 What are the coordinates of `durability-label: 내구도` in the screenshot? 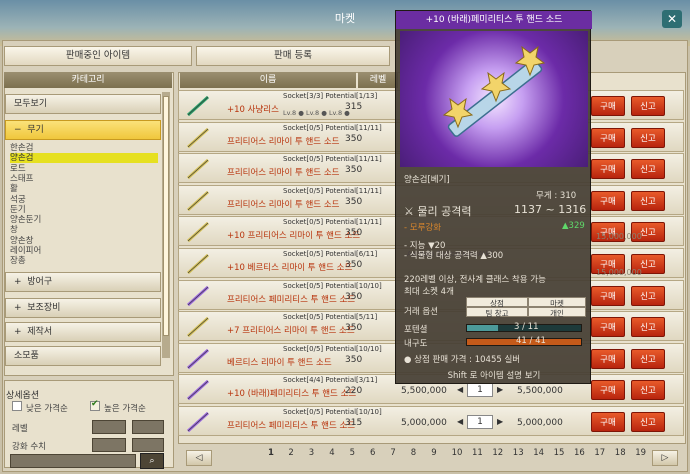 It's located at (416, 344).